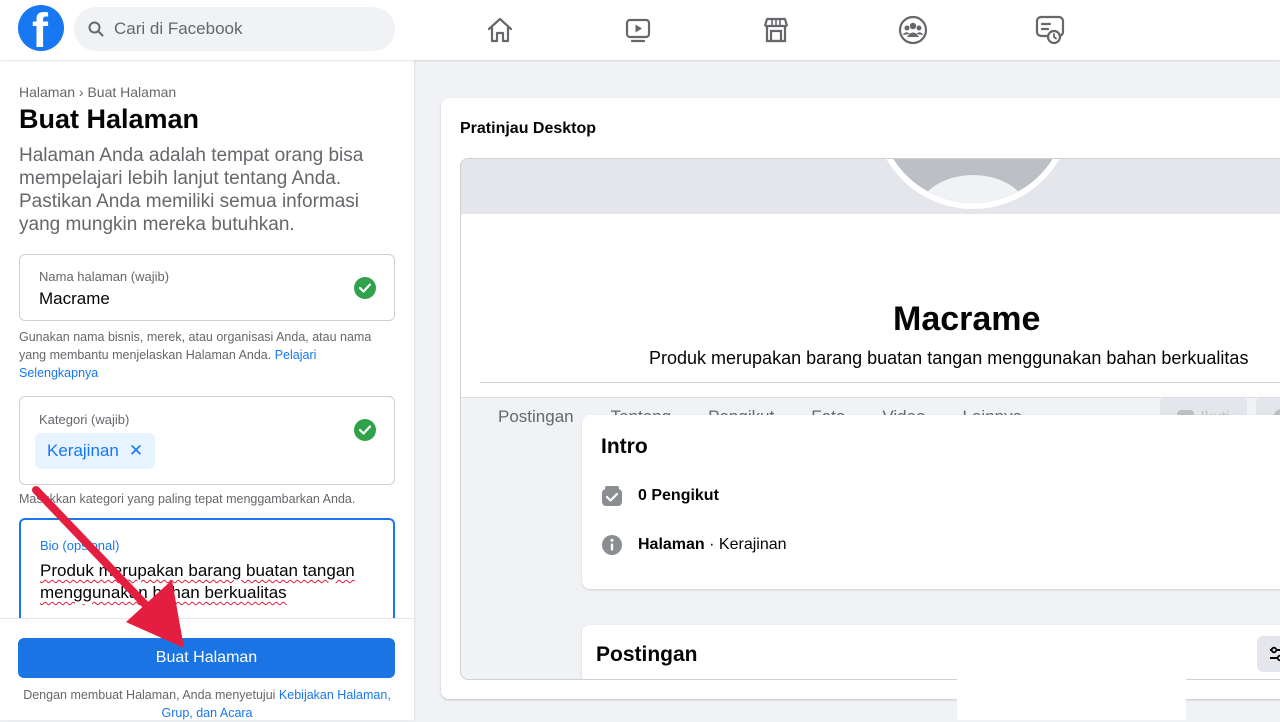 The height and width of the screenshot is (722, 1280). Describe the element at coordinates (536, 417) in the screenshot. I see `tab-posts: Postingan` at that location.